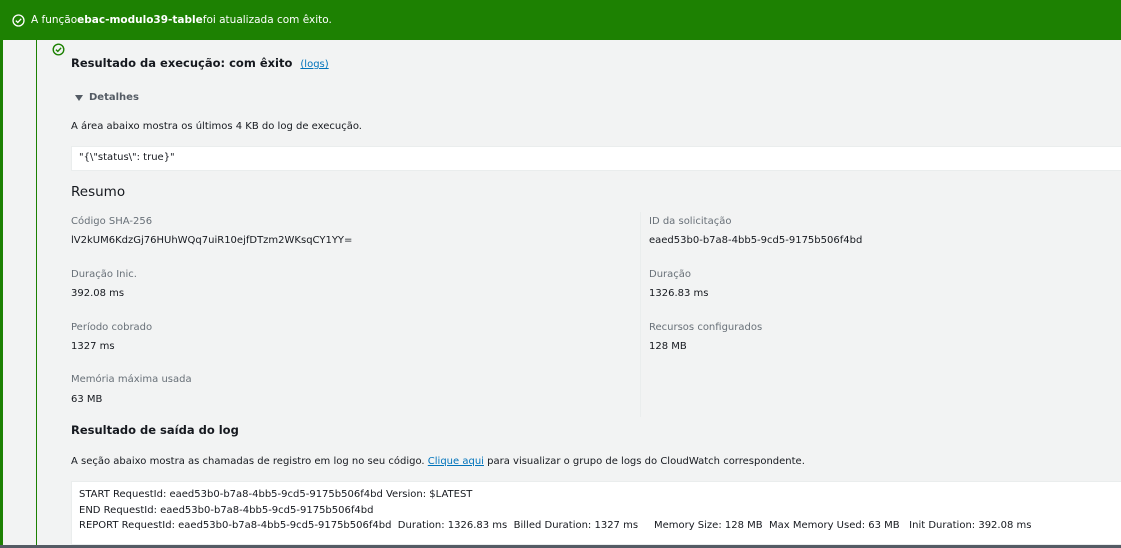  What do you see at coordinates (690, 221) in the screenshot?
I see `request-id-label: ID da solicitação` at bounding box center [690, 221].